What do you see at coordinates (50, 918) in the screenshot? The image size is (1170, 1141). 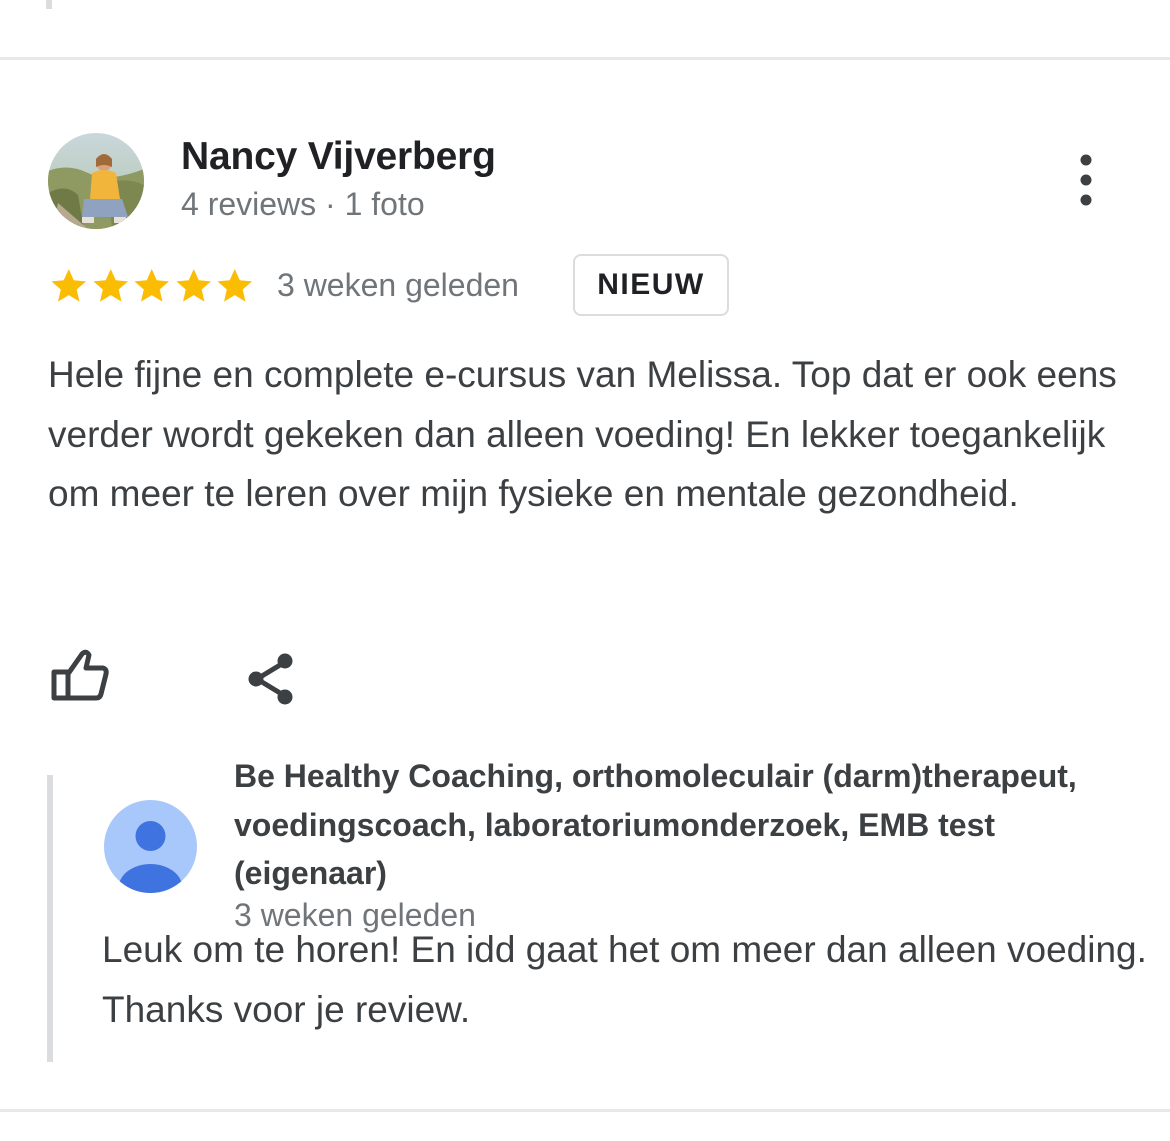 I see `owner-reply-bar` at bounding box center [50, 918].